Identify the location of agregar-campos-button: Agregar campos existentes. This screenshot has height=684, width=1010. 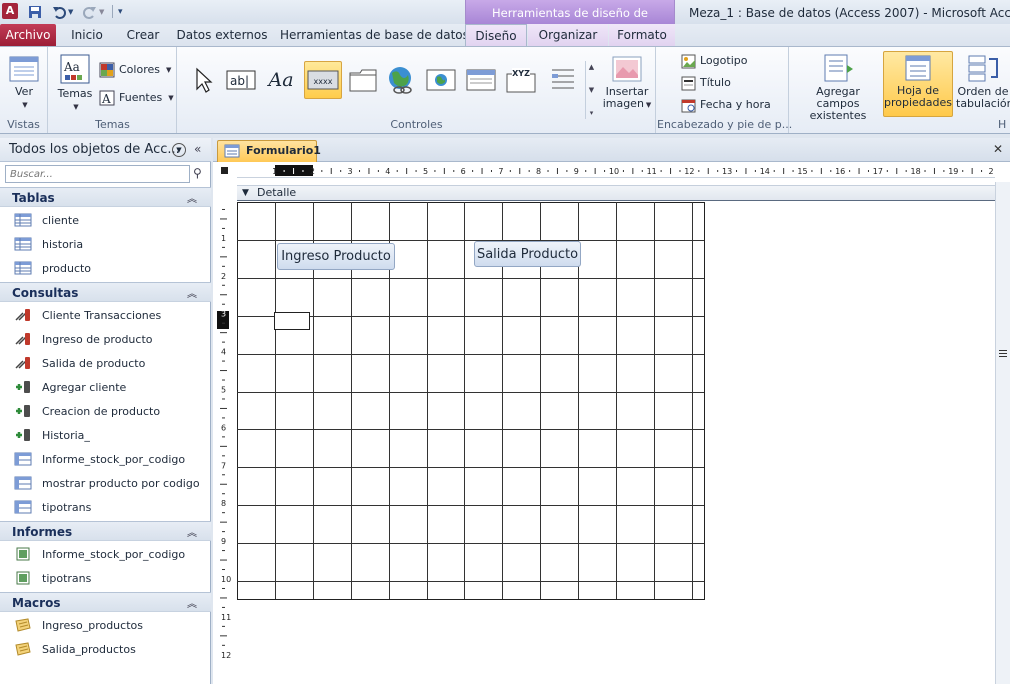
(838, 87).